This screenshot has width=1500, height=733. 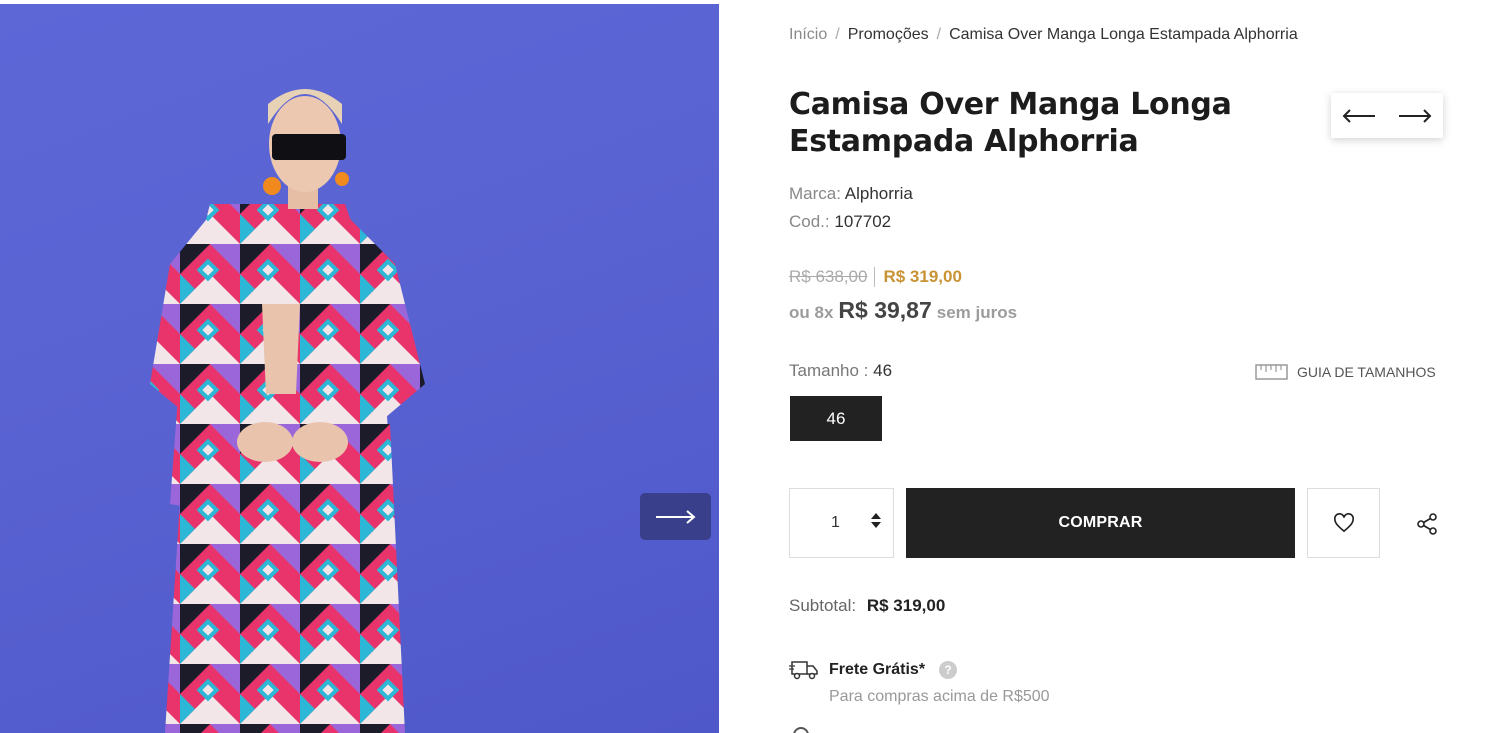 What do you see at coordinates (922, 276) in the screenshot?
I see `current-price: R$ 319,00` at bounding box center [922, 276].